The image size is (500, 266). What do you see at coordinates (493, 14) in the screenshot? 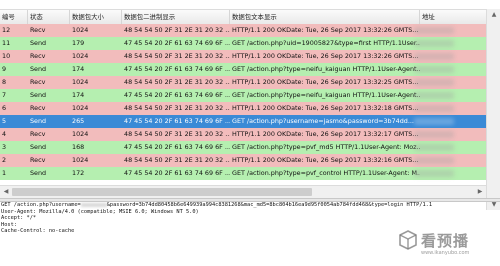
I see `scroll-up-arrow-icon: ▲` at bounding box center [493, 14].